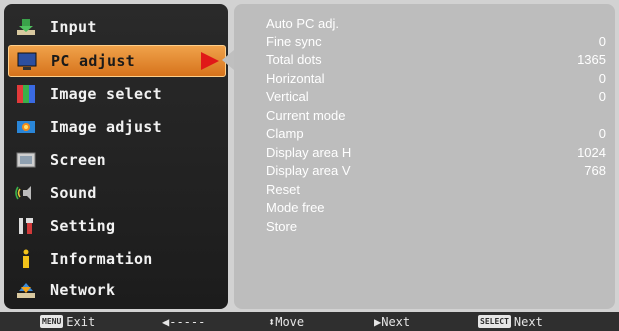  What do you see at coordinates (26, 290) in the screenshot?
I see `network-icon` at bounding box center [26, 290].